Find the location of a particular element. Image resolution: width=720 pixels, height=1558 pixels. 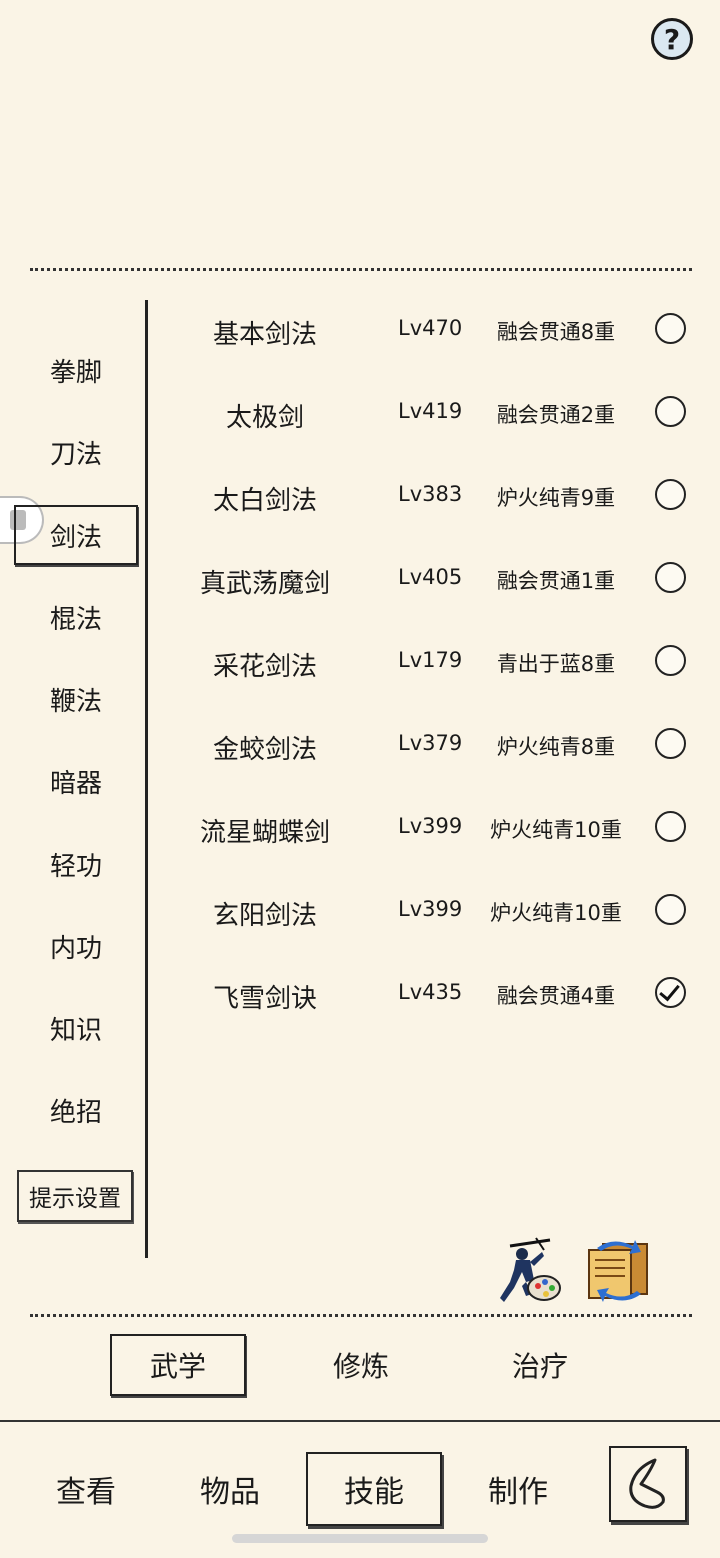

skill-row: 玄阳剑法 Lv399 炉火纯青10重 is located at coordinates (430, 911).